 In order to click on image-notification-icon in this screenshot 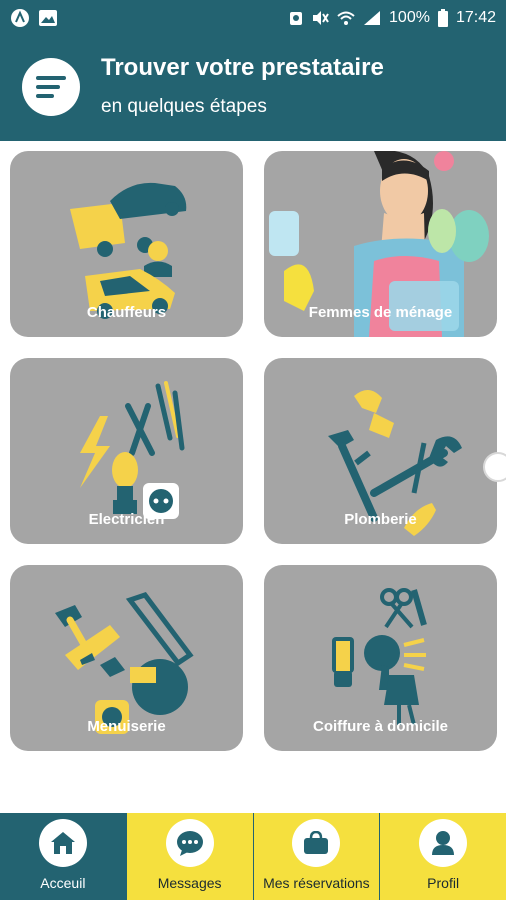, I will do `click(48, 18)`.